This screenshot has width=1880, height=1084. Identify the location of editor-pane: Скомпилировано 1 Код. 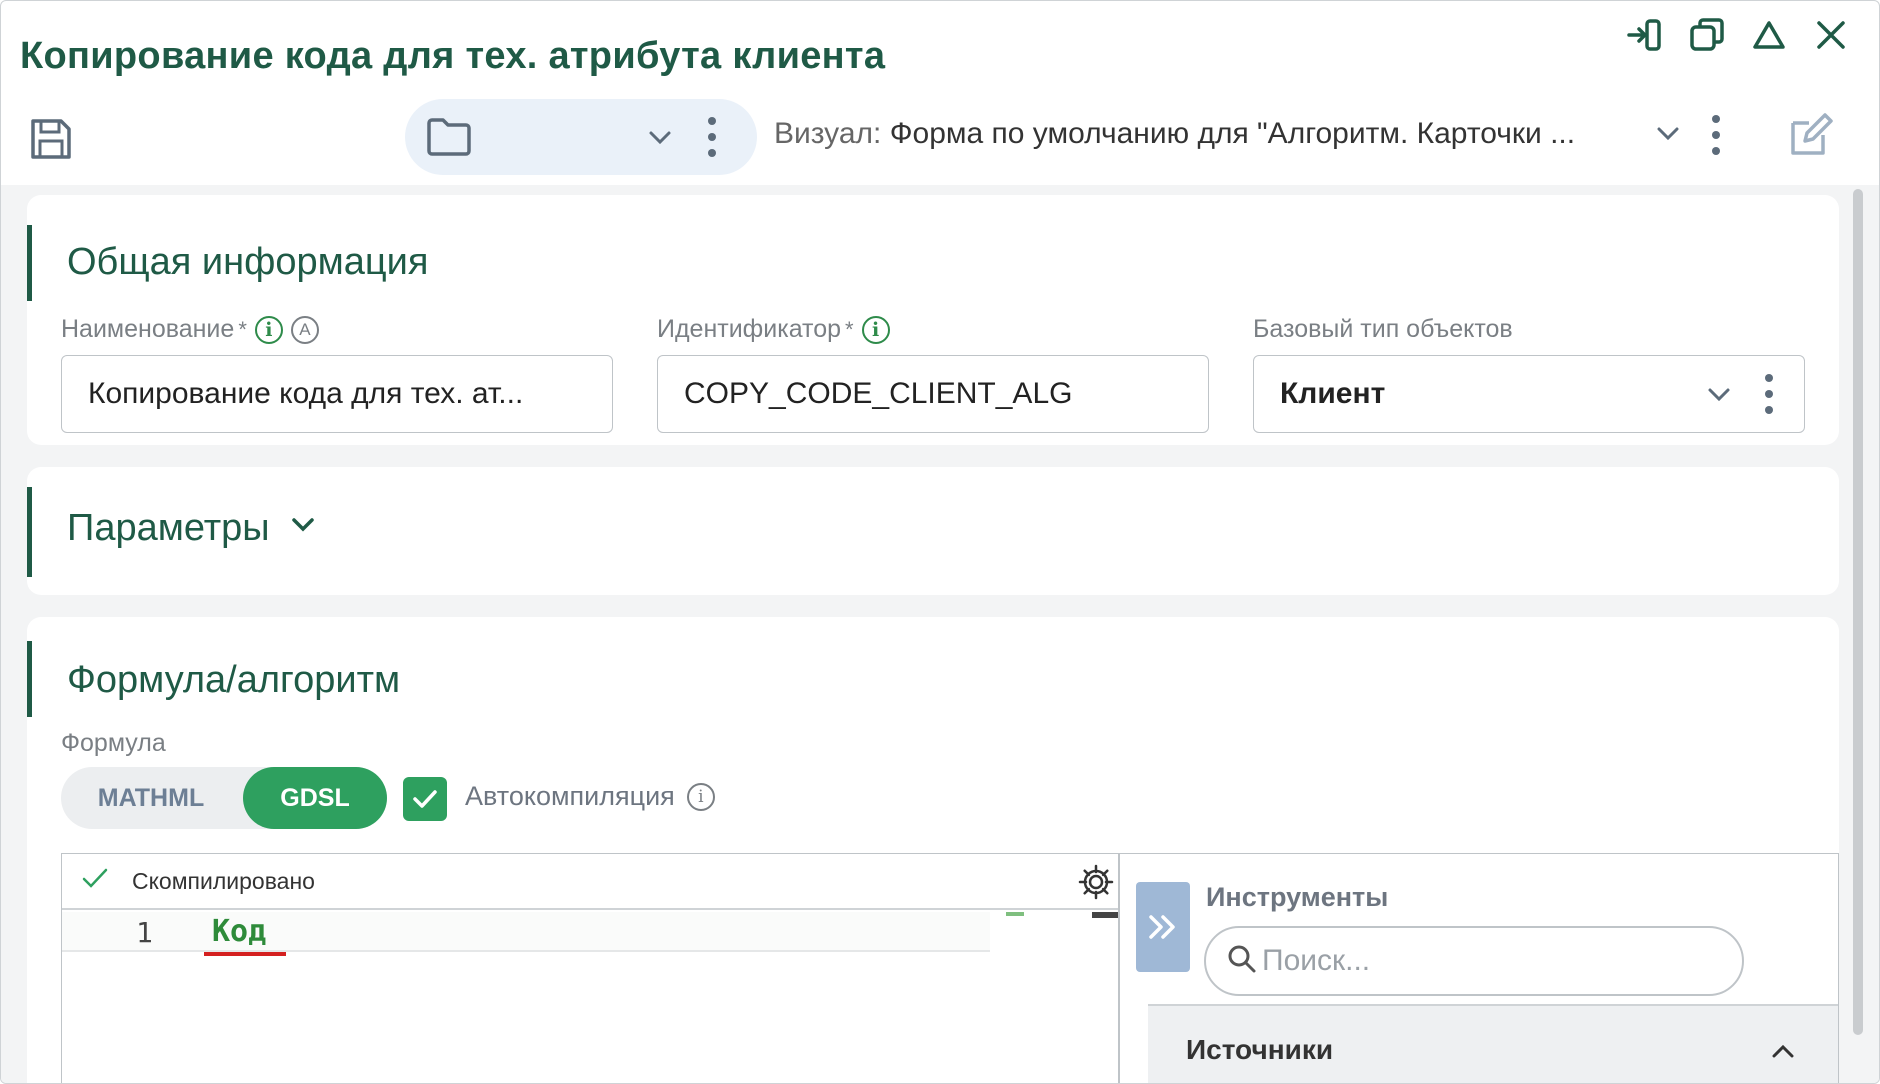
(591, 968).